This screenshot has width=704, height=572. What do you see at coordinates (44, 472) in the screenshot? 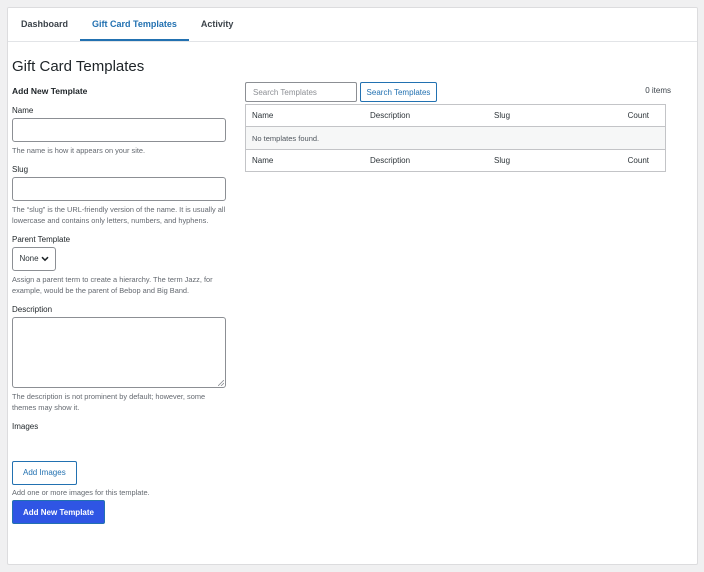
I see `add-images-button: Add Images` at bounding box center [44, 472].